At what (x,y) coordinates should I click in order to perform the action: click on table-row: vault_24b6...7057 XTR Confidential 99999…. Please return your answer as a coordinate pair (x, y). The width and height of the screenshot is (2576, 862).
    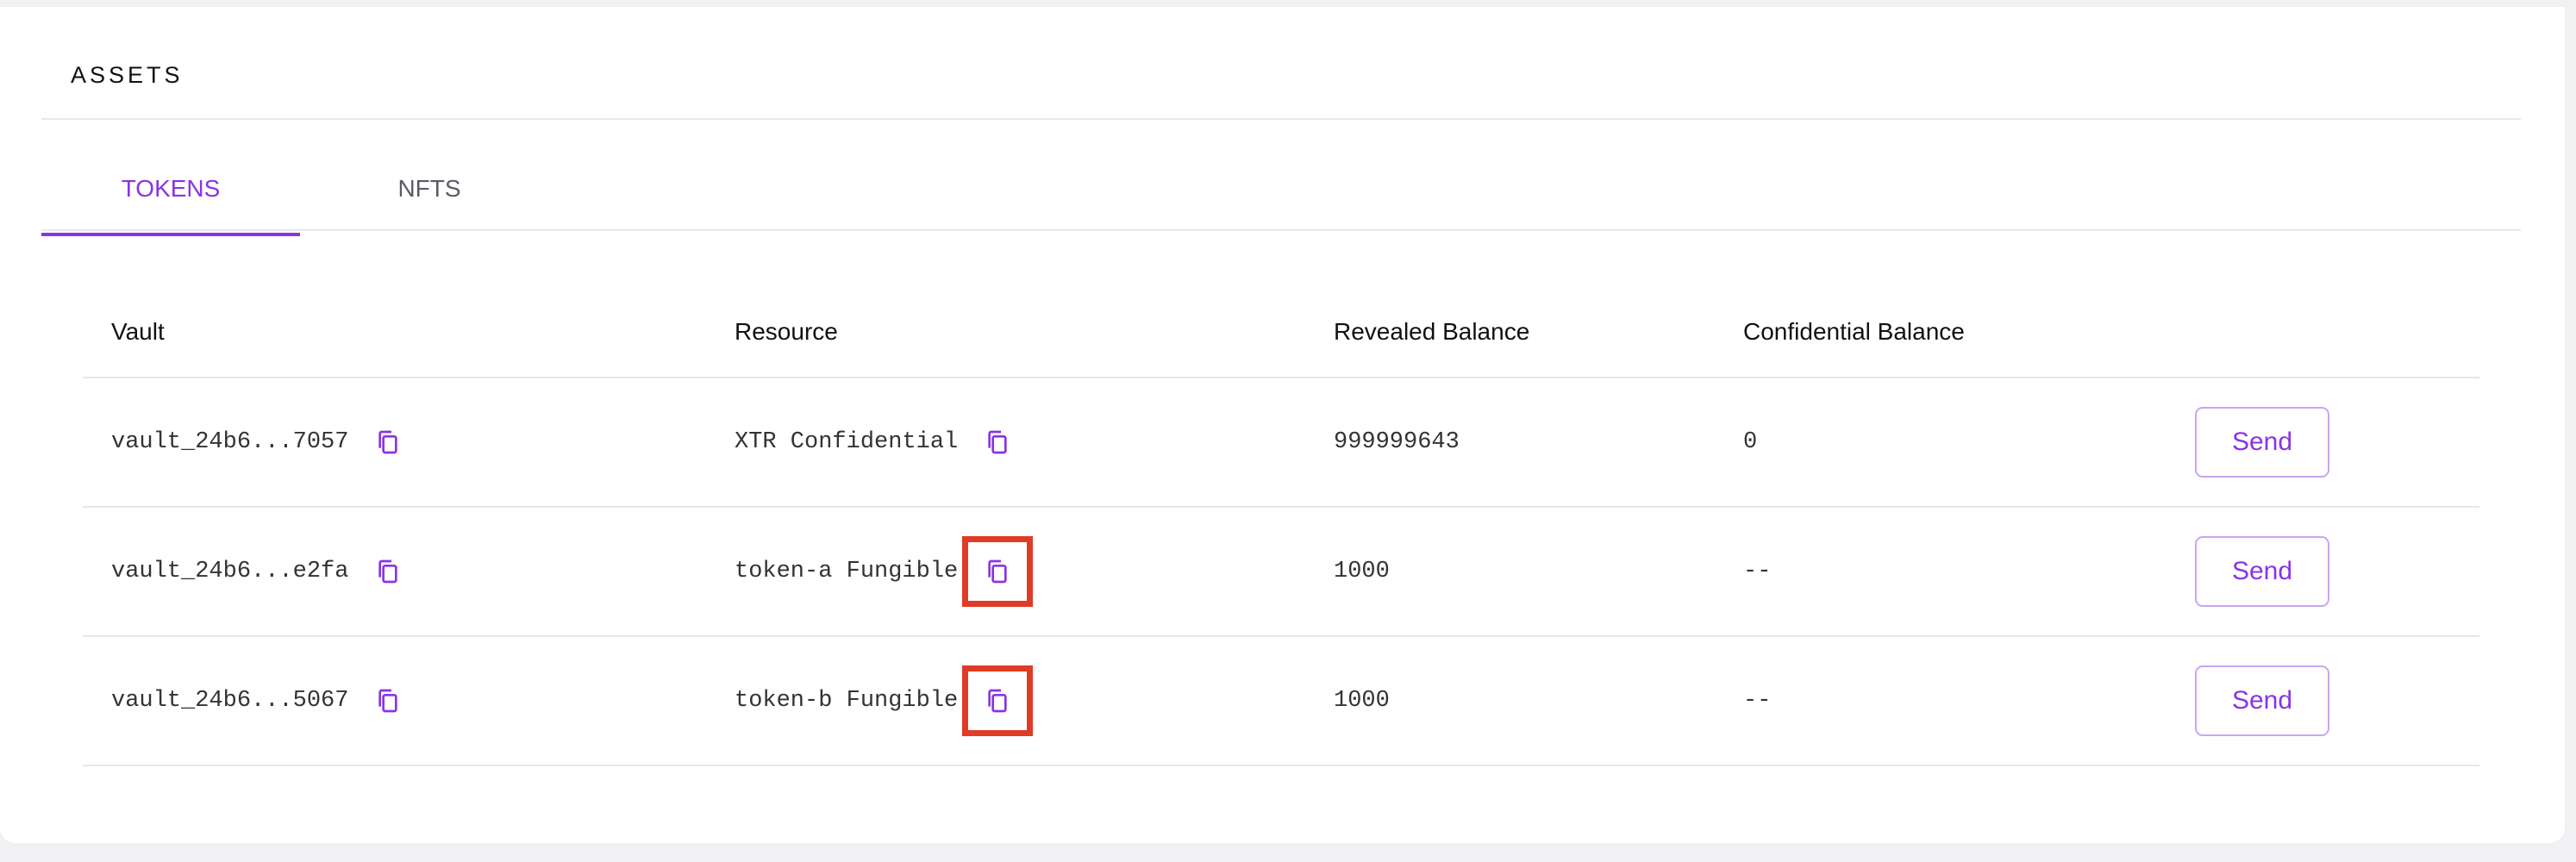
    Looking at the image, I should click on (1281, 443).